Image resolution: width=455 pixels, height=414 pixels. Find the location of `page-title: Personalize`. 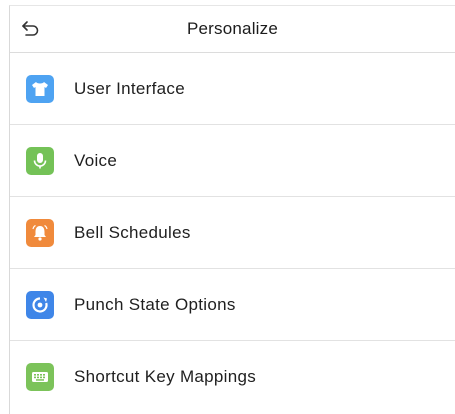

page-title: Personalize is located at coordinates (232, 28).